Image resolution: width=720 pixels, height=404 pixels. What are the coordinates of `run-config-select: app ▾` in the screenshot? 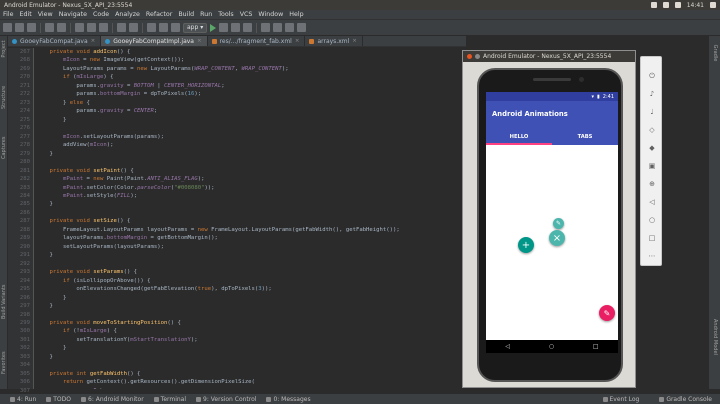 It's located at (195, 27).